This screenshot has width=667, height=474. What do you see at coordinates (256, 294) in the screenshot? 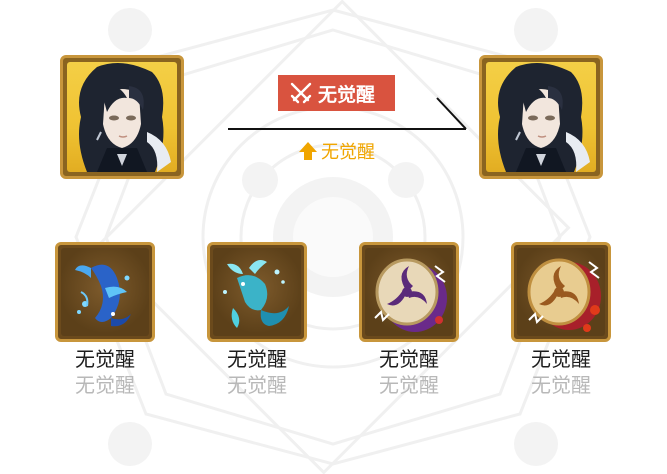
I see `cyan-goldfish-icon` at bounding box center [256, 294].